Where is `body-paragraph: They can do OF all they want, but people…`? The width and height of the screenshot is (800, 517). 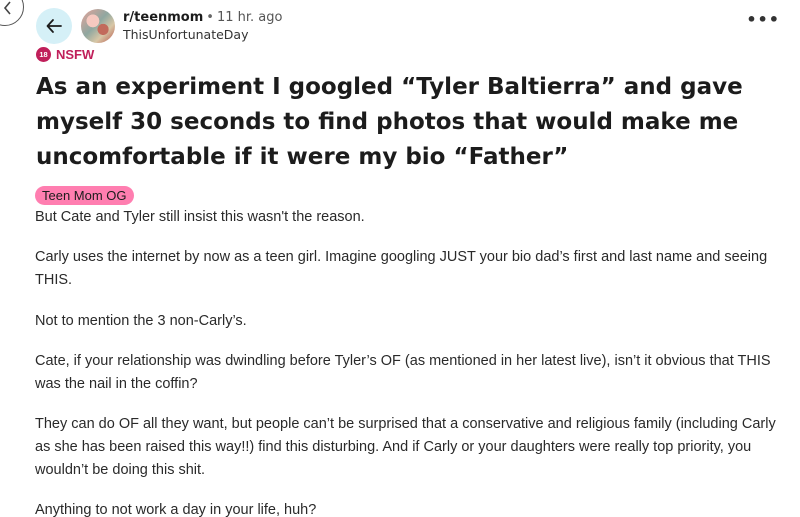
body-paragraph: They can do OF all they want, but people… is located at coordinates (405, 447).